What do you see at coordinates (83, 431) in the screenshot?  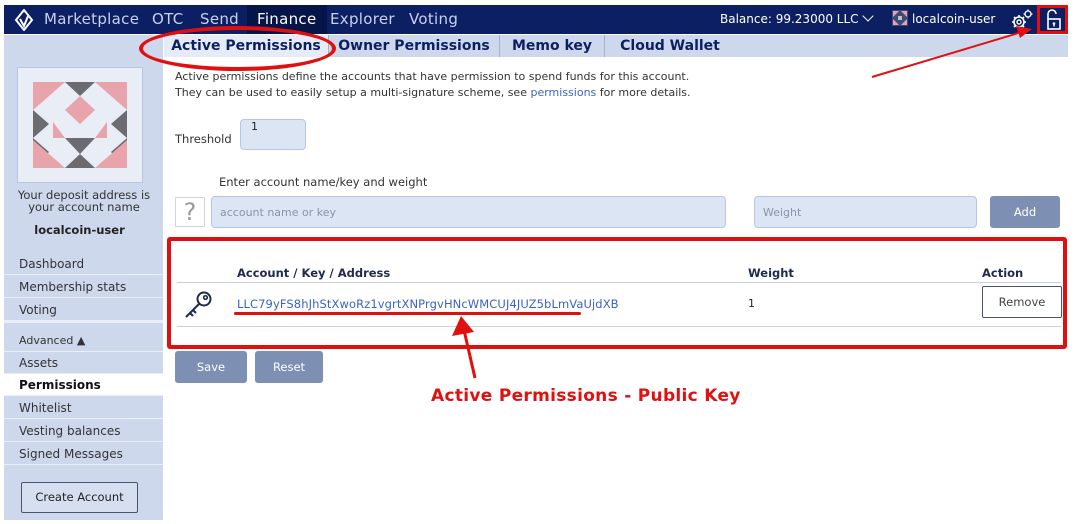 I see `sidebar-item-vesting-balances: Vesting balances` at bounding box center [83, 431].